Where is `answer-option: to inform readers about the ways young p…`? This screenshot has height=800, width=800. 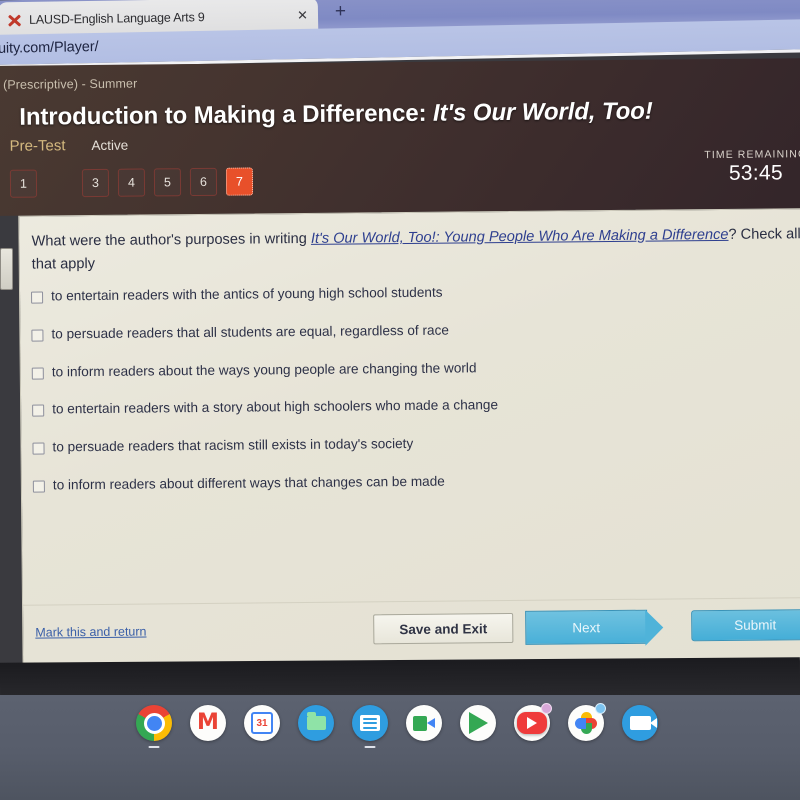 answer-option: to inform readers about the ways young p… is located at coordinates (401, 368).